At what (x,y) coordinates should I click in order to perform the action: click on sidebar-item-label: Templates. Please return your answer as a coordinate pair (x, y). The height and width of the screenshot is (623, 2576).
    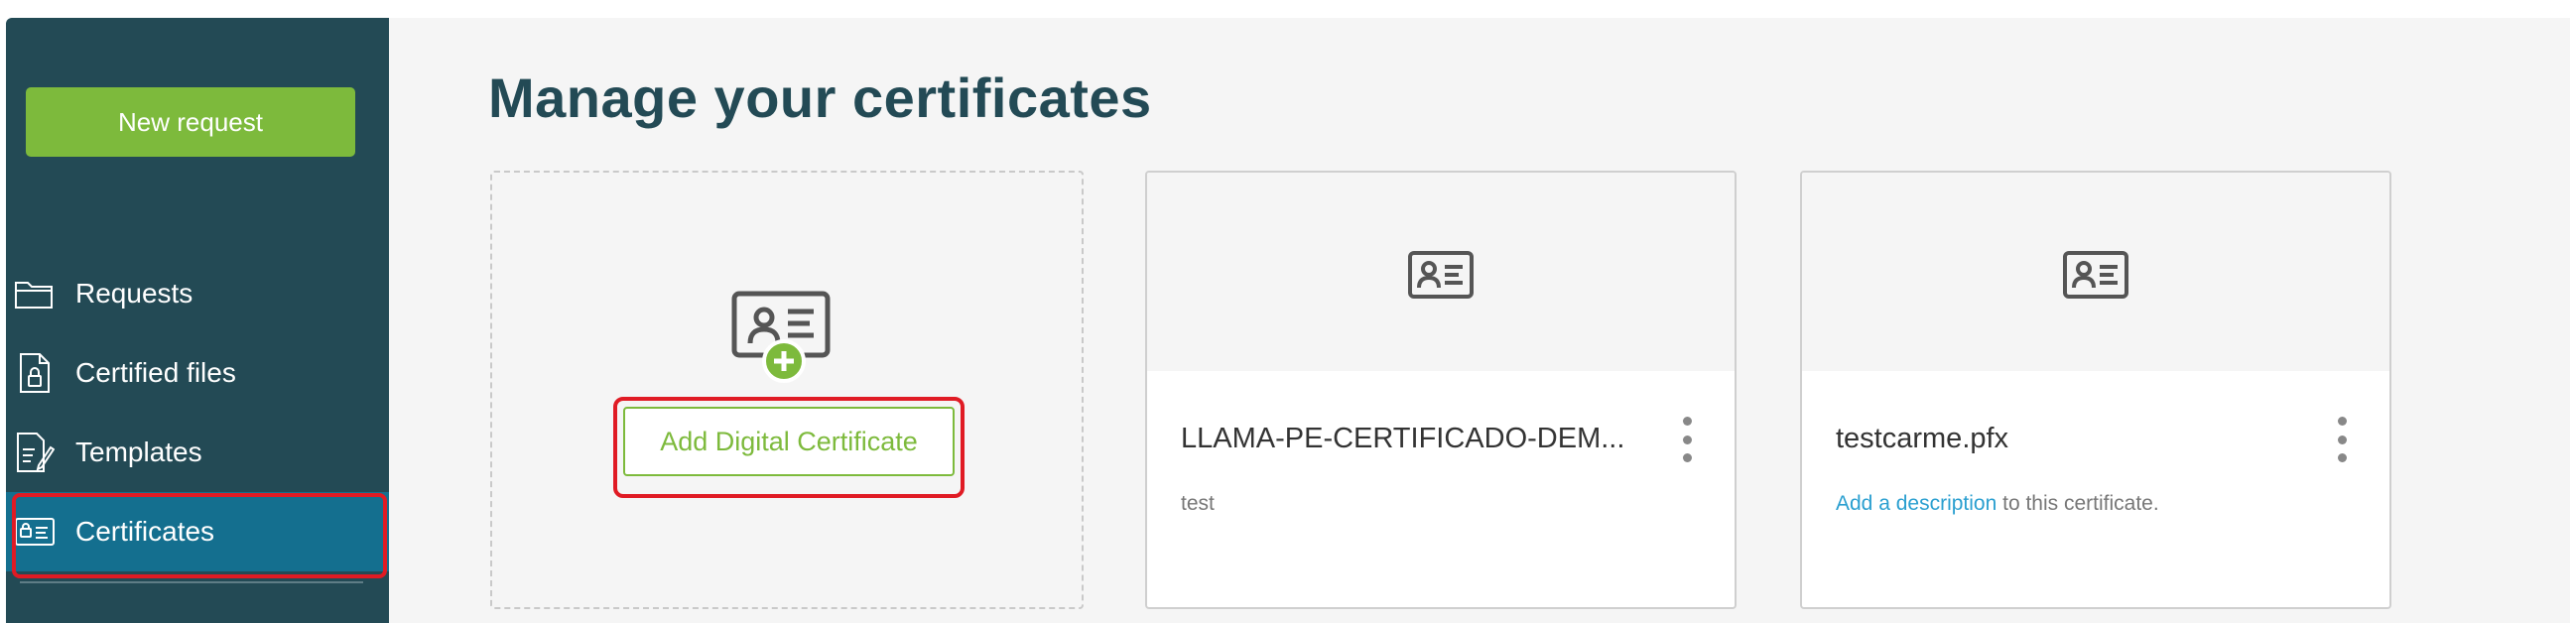
    Looking at the image, I should click on (139, 451).